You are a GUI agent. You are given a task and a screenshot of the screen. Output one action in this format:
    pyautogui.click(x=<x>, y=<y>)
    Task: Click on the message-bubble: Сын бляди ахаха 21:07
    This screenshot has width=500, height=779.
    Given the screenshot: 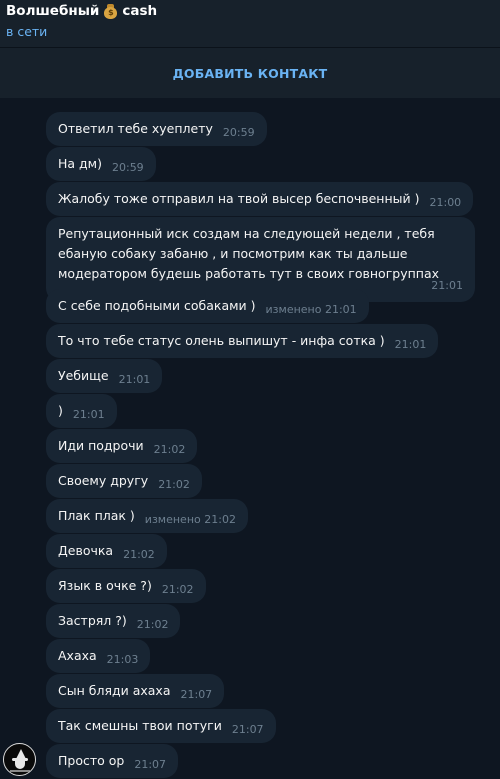 What is the action you would take?
    pyautogui.click(x=135, y=691)
    